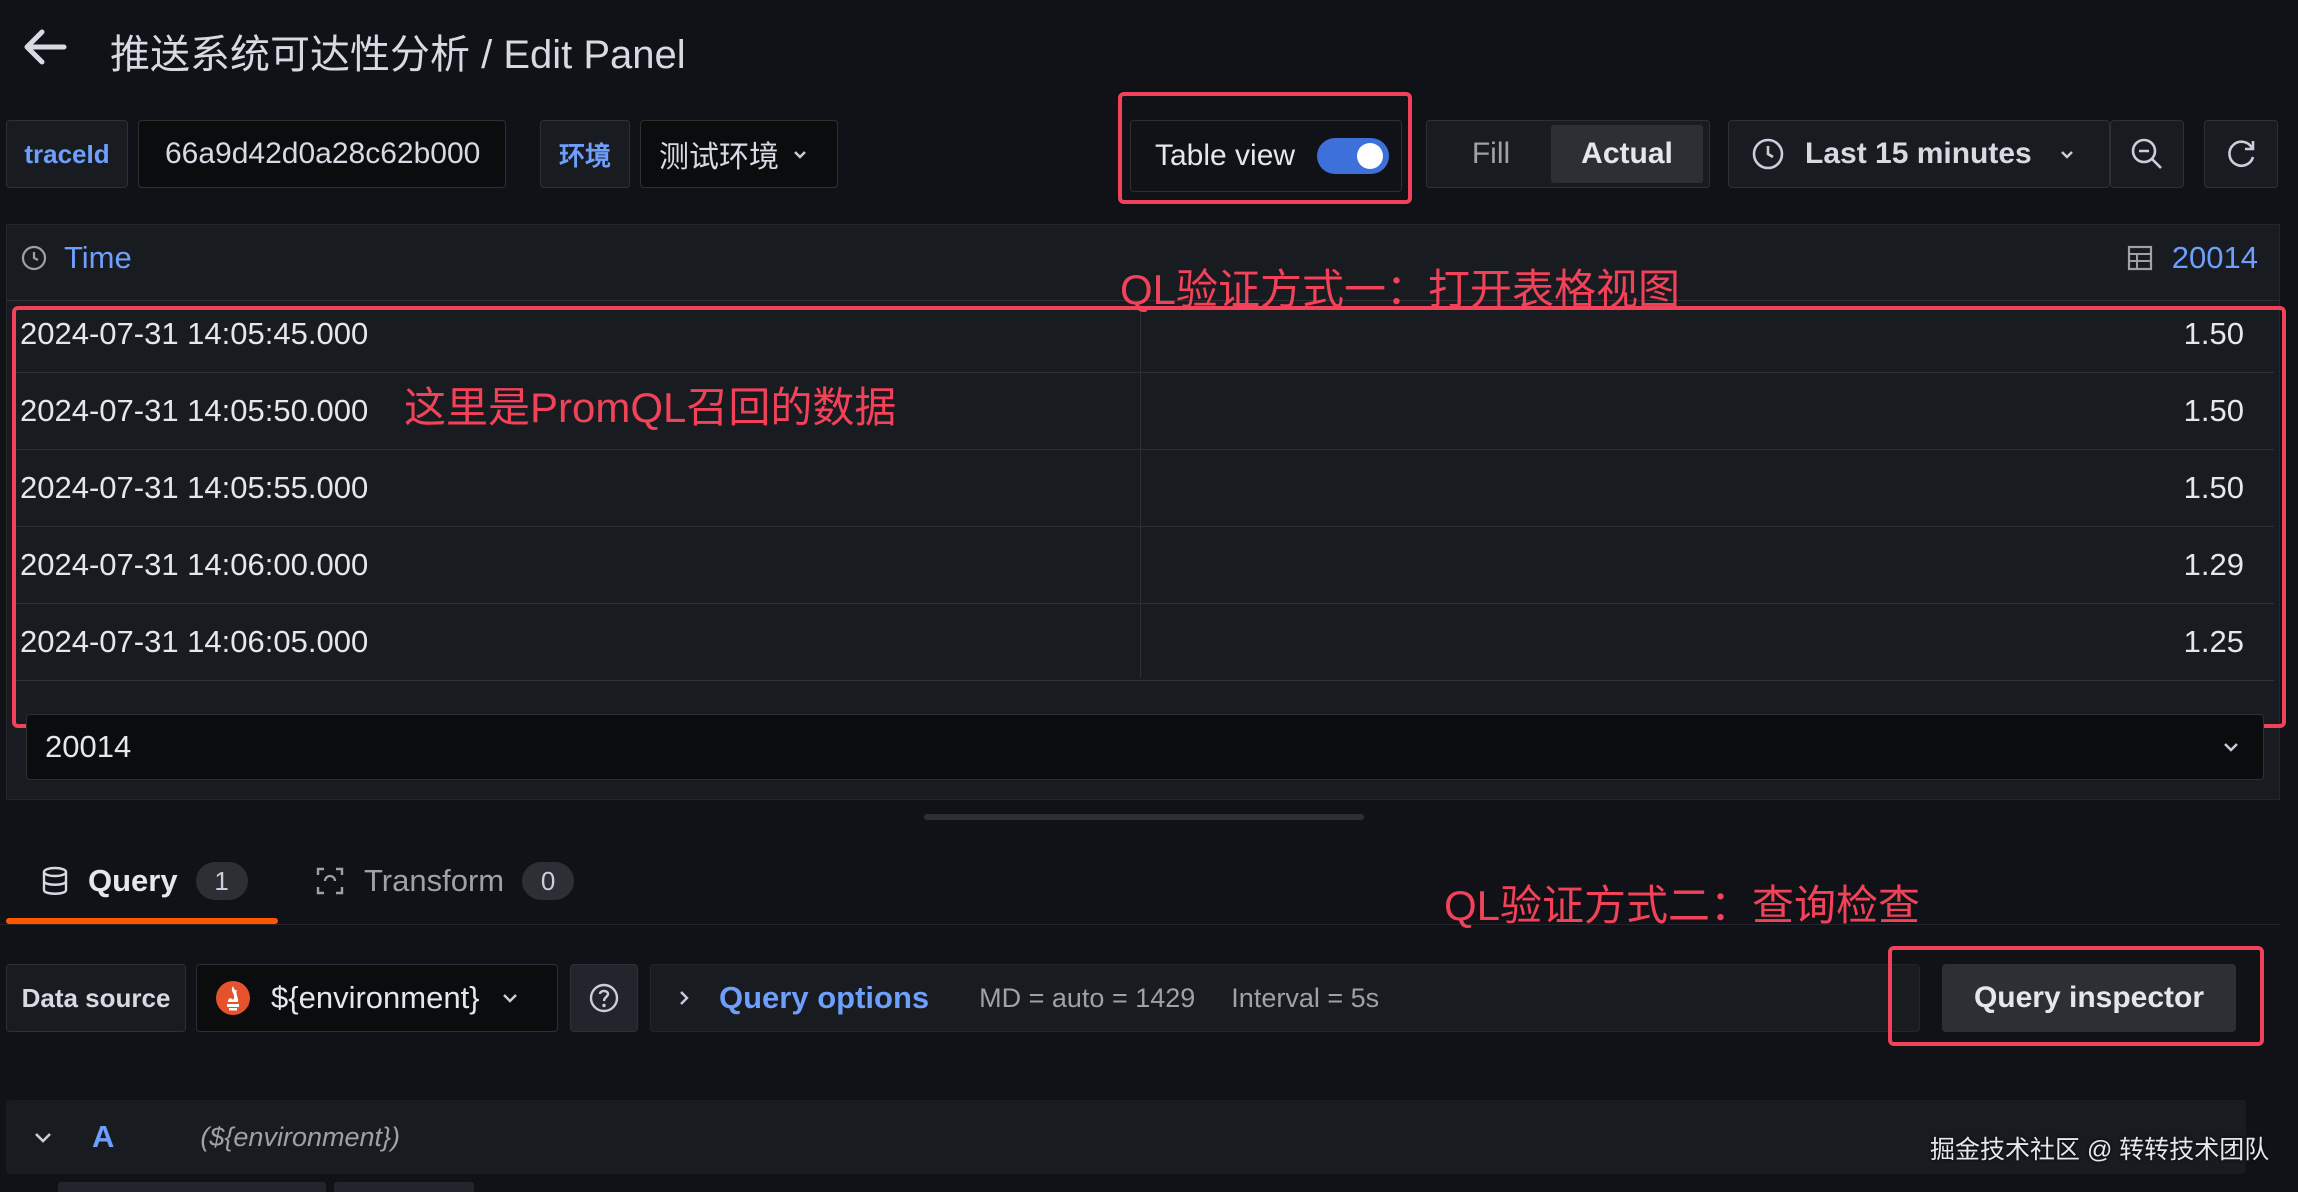  I want to click on tab-query-count: 1, so click(221, 881).